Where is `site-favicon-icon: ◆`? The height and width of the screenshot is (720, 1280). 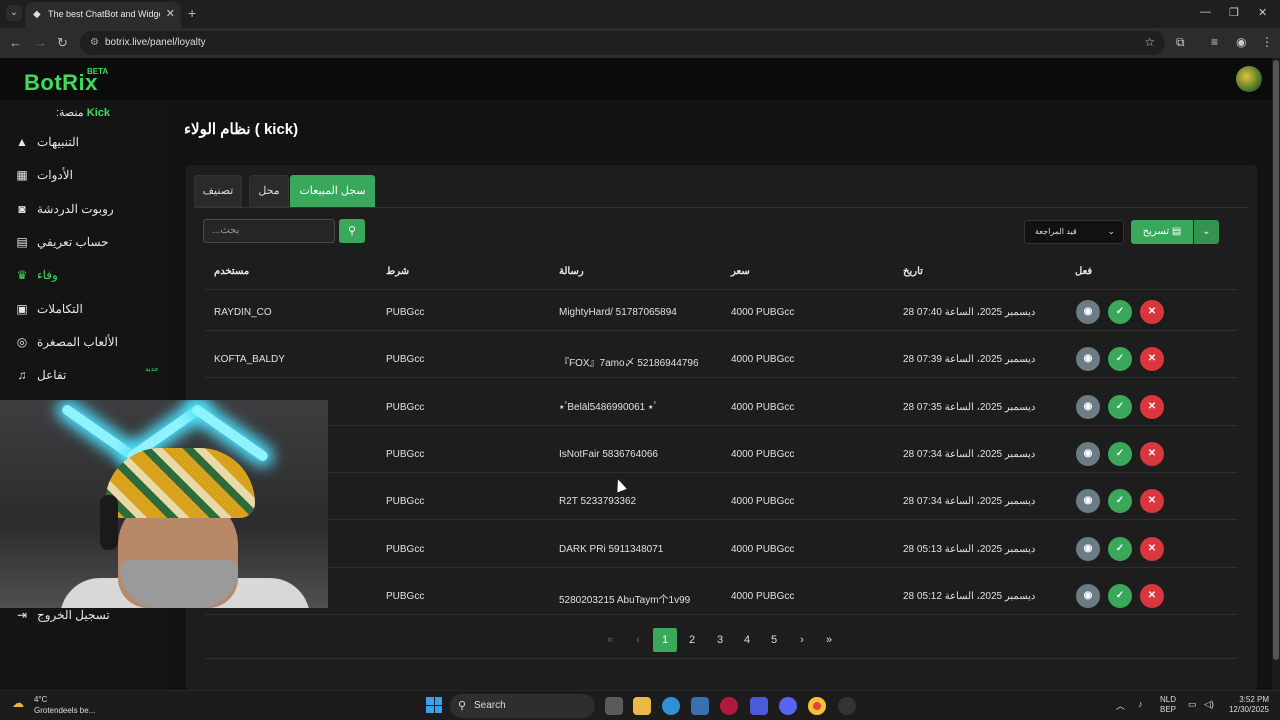 site-favicon-icon: ◆ is located at coordinates (37, 14).